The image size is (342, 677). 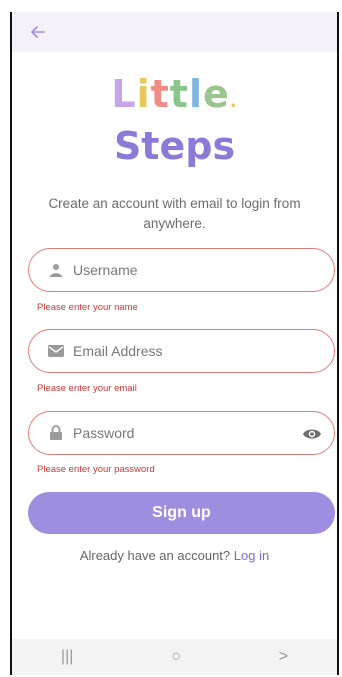 What do you see at coordinates (181, 433) in the screenshot?
I see `password-field: Password` at bounding box center [181, 433].